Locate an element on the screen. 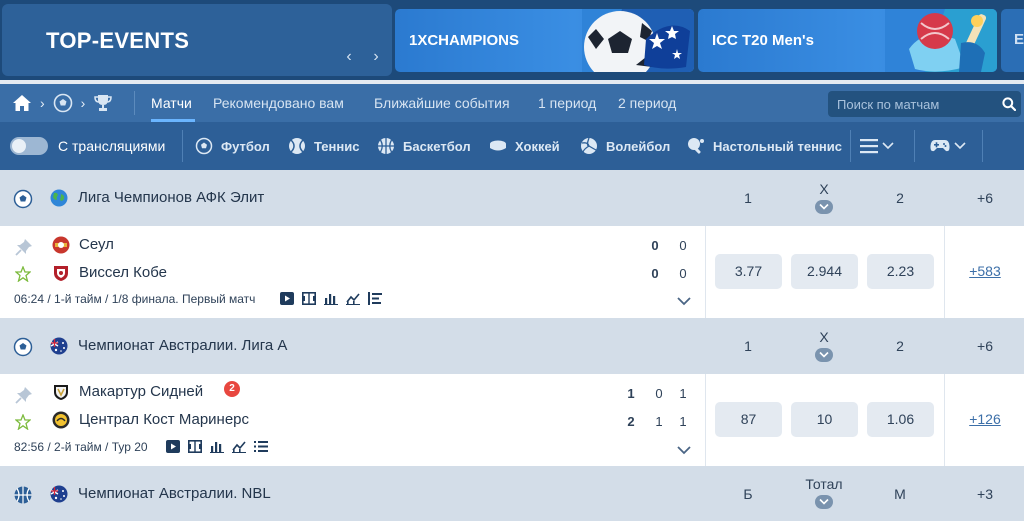 This screenshot has width=1024, height=521. event-card-partial: E is located at coordinates (1012, 40).